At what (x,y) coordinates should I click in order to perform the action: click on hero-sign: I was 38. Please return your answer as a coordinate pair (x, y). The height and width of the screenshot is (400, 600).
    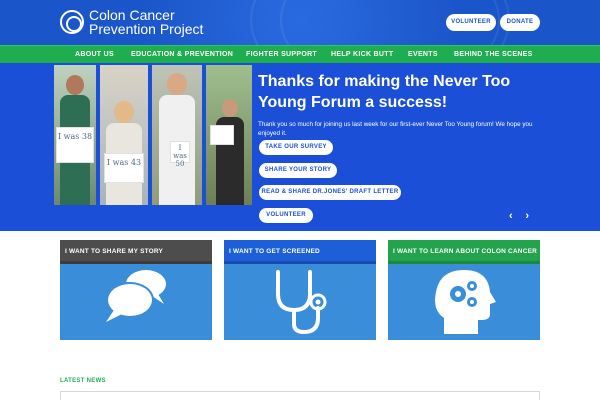
    Looking at the image, I should click on (75, 145).